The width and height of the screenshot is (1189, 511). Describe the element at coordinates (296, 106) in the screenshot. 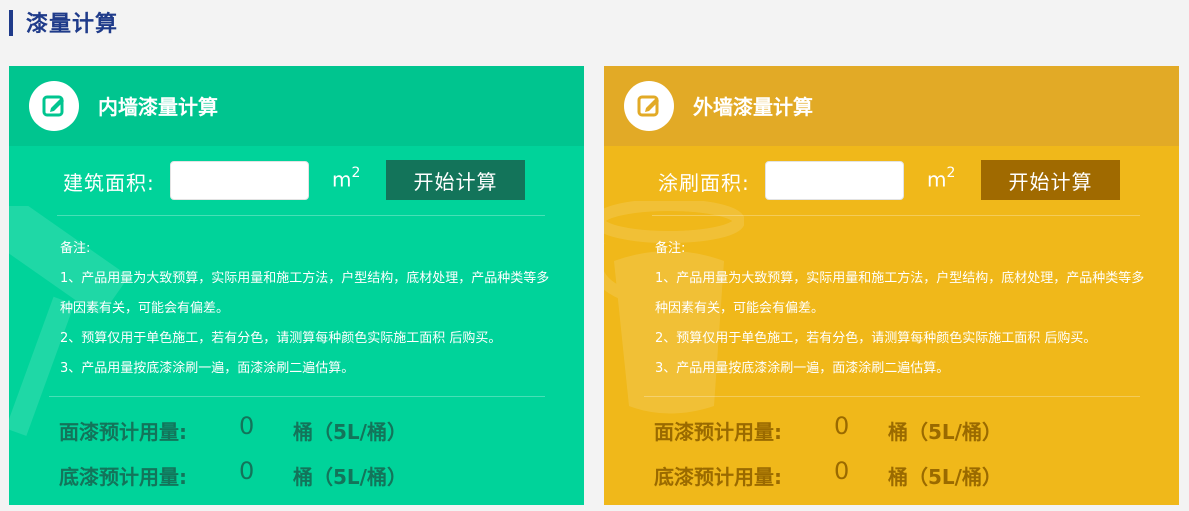

I see `card-header: 内墙漆量计算` at that location.